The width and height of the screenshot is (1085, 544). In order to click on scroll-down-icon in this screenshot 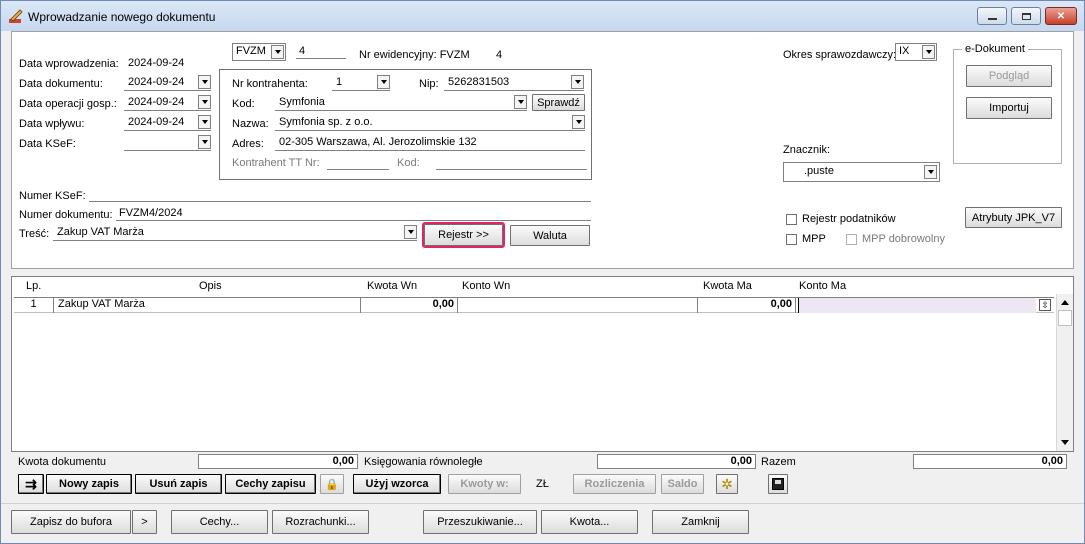, I will do `click(1065, 442)`.